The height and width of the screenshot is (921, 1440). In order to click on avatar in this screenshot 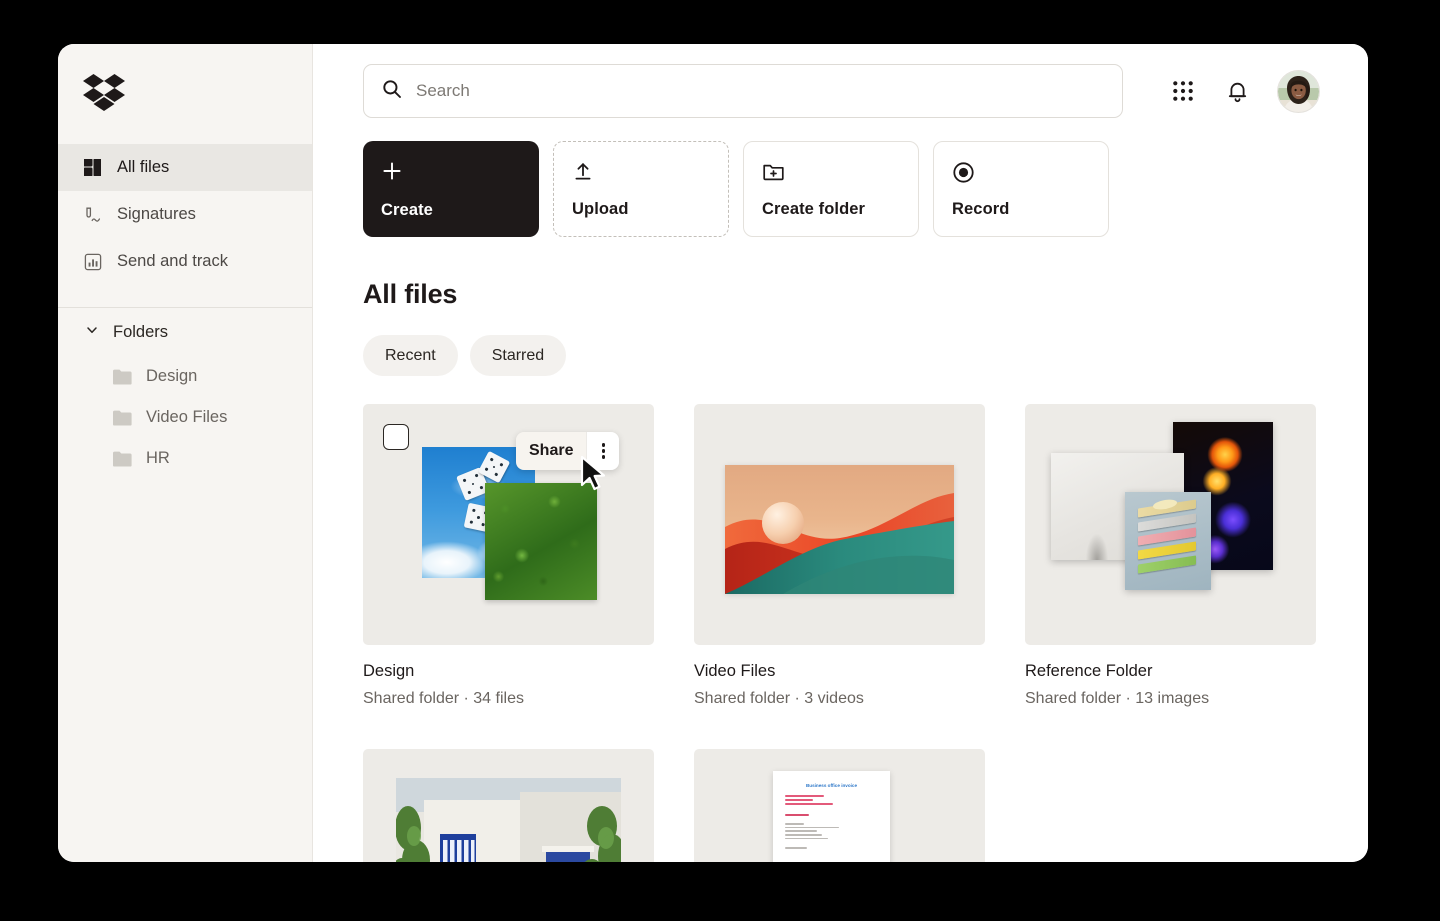, I will do `click(1298, 91)`.